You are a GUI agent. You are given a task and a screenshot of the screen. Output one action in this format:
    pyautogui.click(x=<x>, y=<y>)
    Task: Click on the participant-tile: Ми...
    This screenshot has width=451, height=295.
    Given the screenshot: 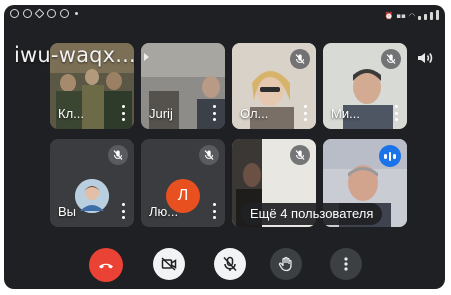 What is the action you would take?
    pyautogui.click(x=365, y=86)
    